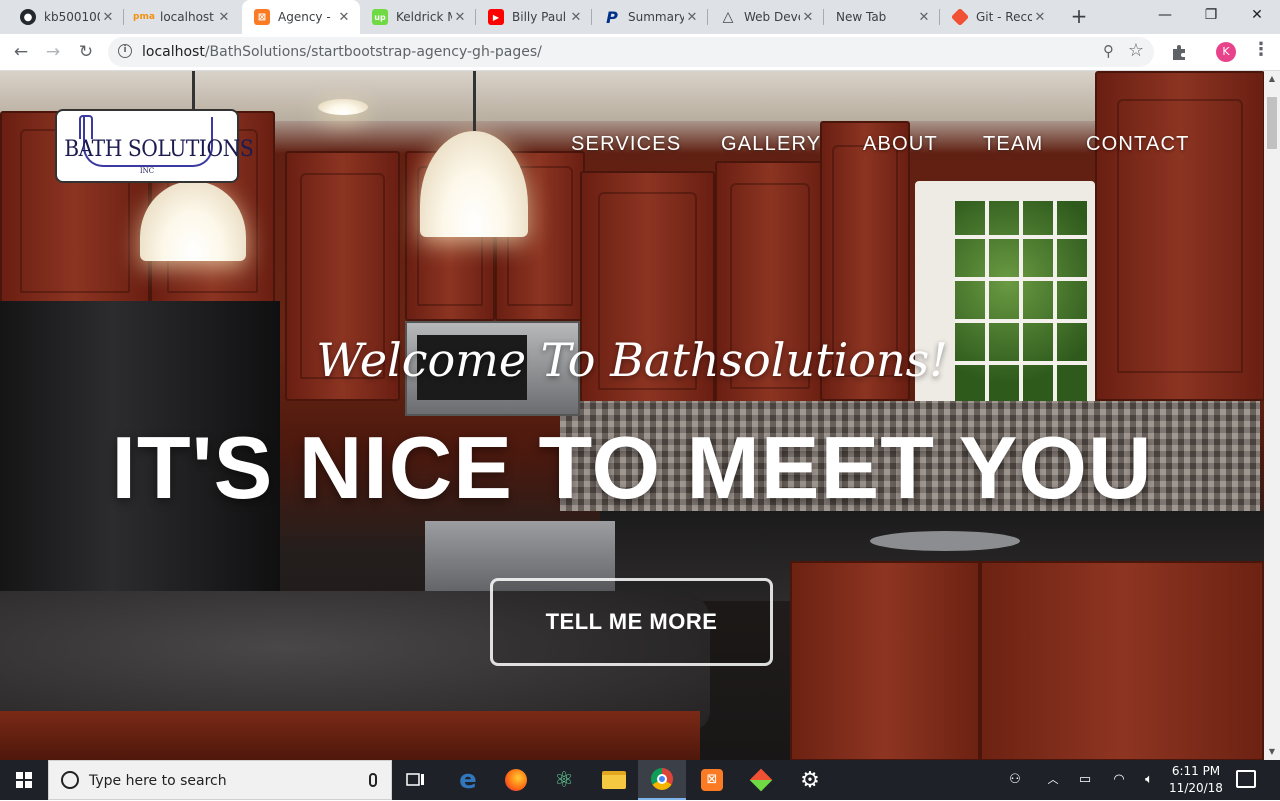 This screenshot has height=801, width=1280. I want to click on firefox-icon, so click(516, 780).